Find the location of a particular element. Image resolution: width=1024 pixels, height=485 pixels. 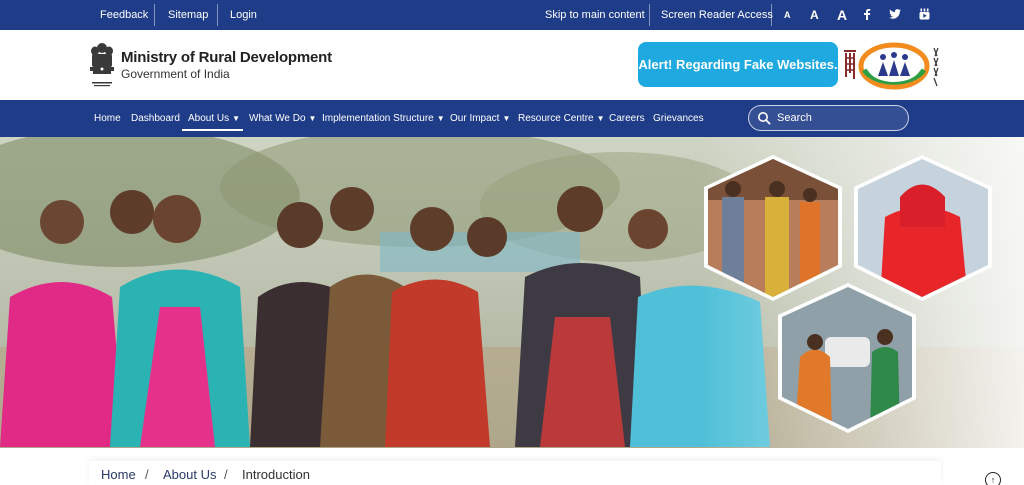

nav-item-careers: Careers is located at coordinates (627, 118).